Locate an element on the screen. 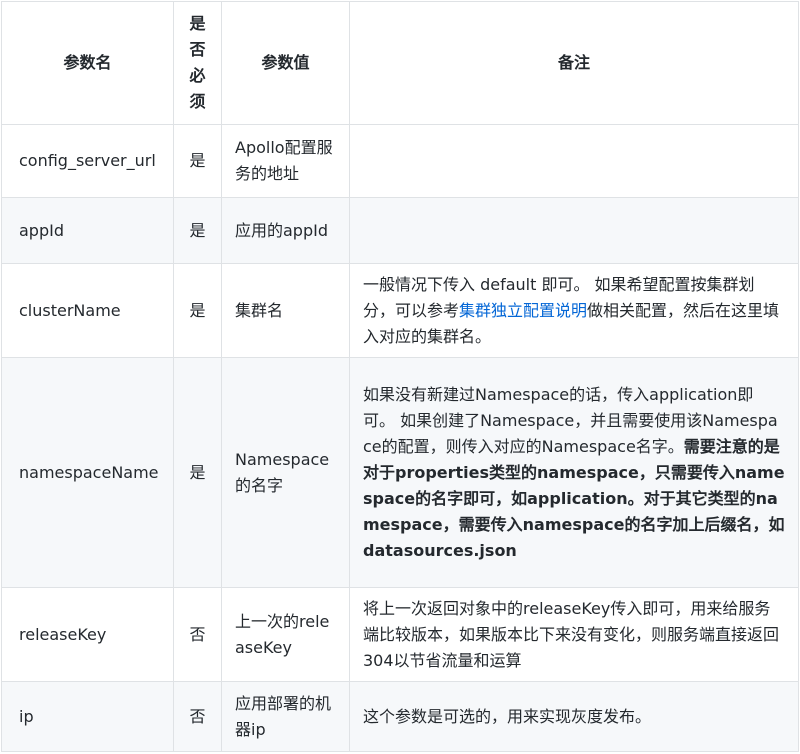 This screenshot has height=754, width=800. header-required-char: 是 is located at coordinates (197, 23).